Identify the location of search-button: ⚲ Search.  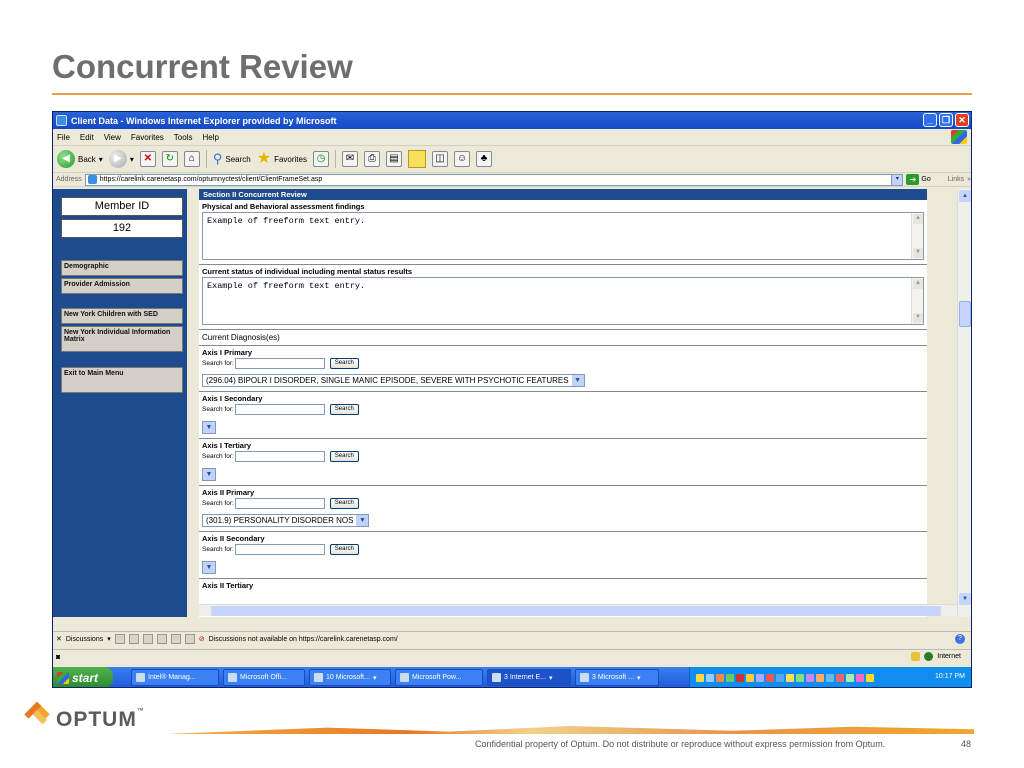
(232, 159).